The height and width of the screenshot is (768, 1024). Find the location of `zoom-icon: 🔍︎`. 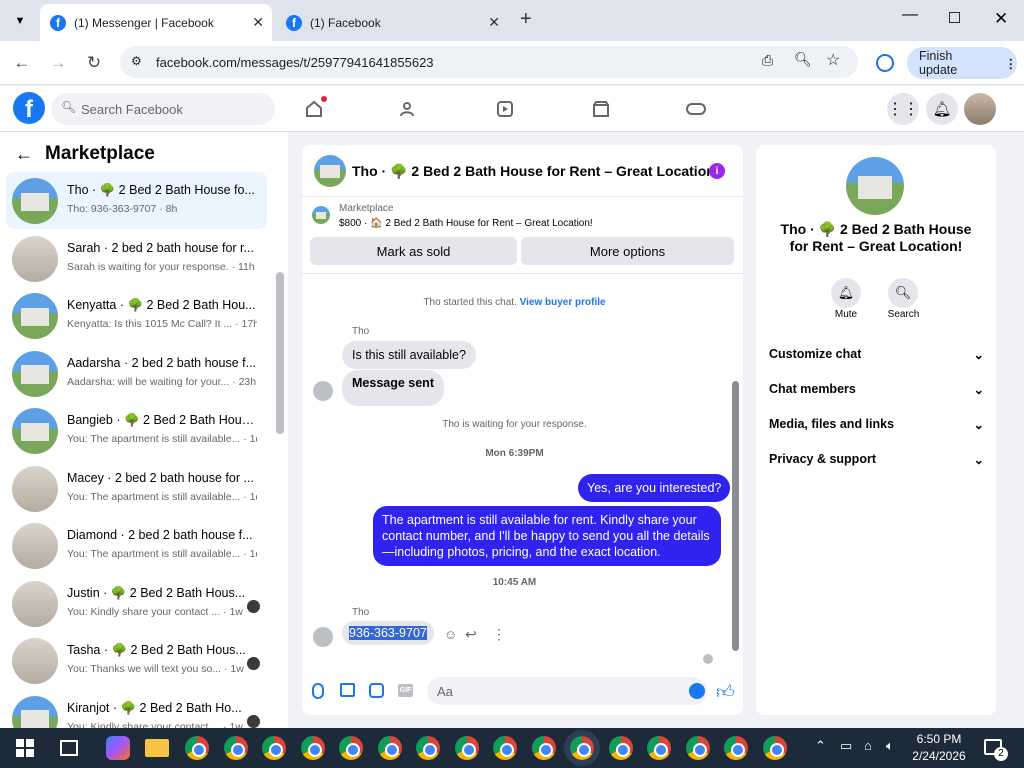

zoom-icon: 🔍︎ is located at coordinates (803, 59).